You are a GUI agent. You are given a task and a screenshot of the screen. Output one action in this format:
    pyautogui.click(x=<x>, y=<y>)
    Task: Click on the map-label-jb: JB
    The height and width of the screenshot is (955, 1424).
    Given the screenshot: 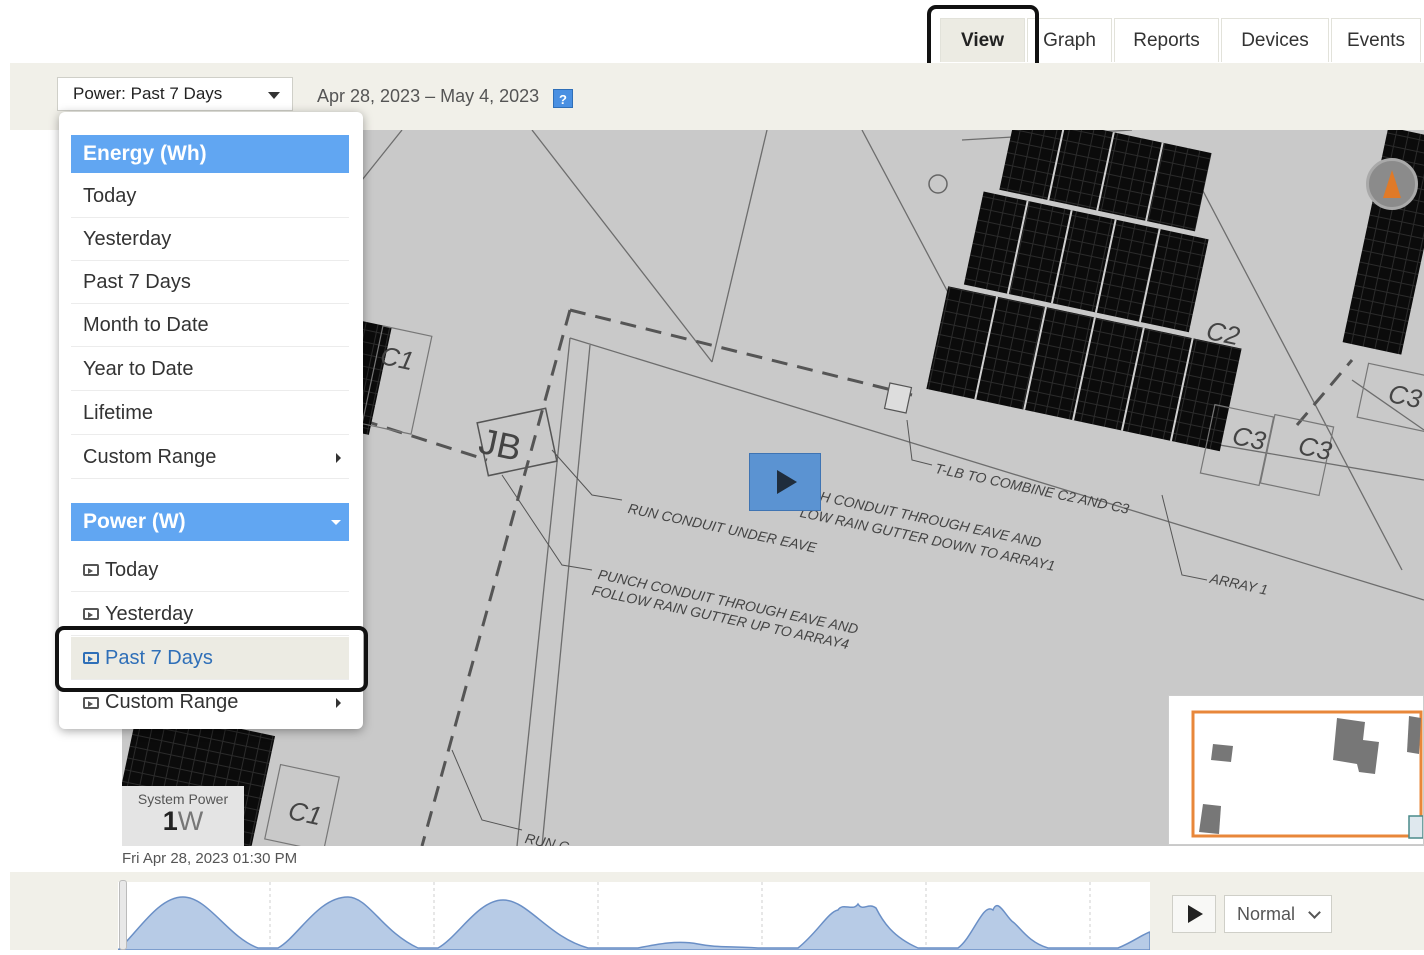 What is the action you would take?
    pyautogui.click(x=500, y=444)
    